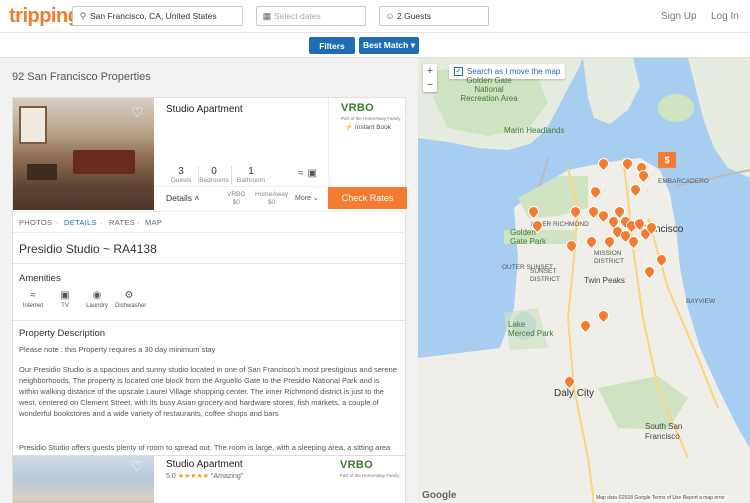 The image size is (750, 503). What do you see at coordinates (439, 495) in the screenshot?
I see `google-logo: Google` at bounding box center [439, 495].